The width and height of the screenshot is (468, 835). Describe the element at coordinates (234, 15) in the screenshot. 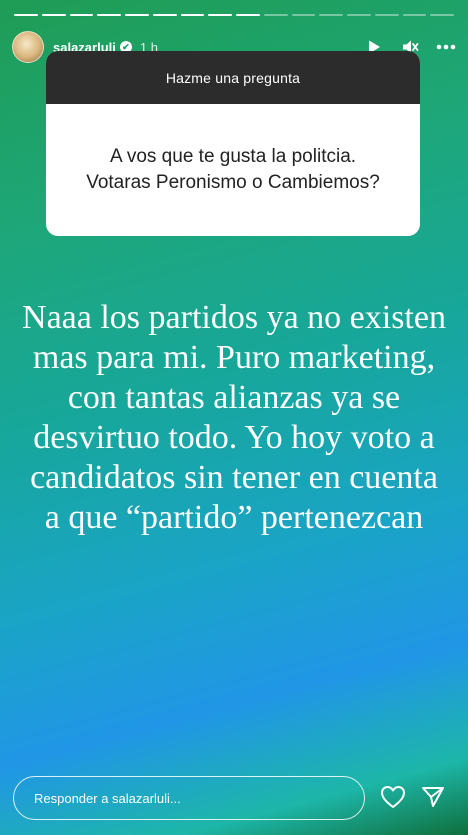

I see `story-progress-bar` at that location.